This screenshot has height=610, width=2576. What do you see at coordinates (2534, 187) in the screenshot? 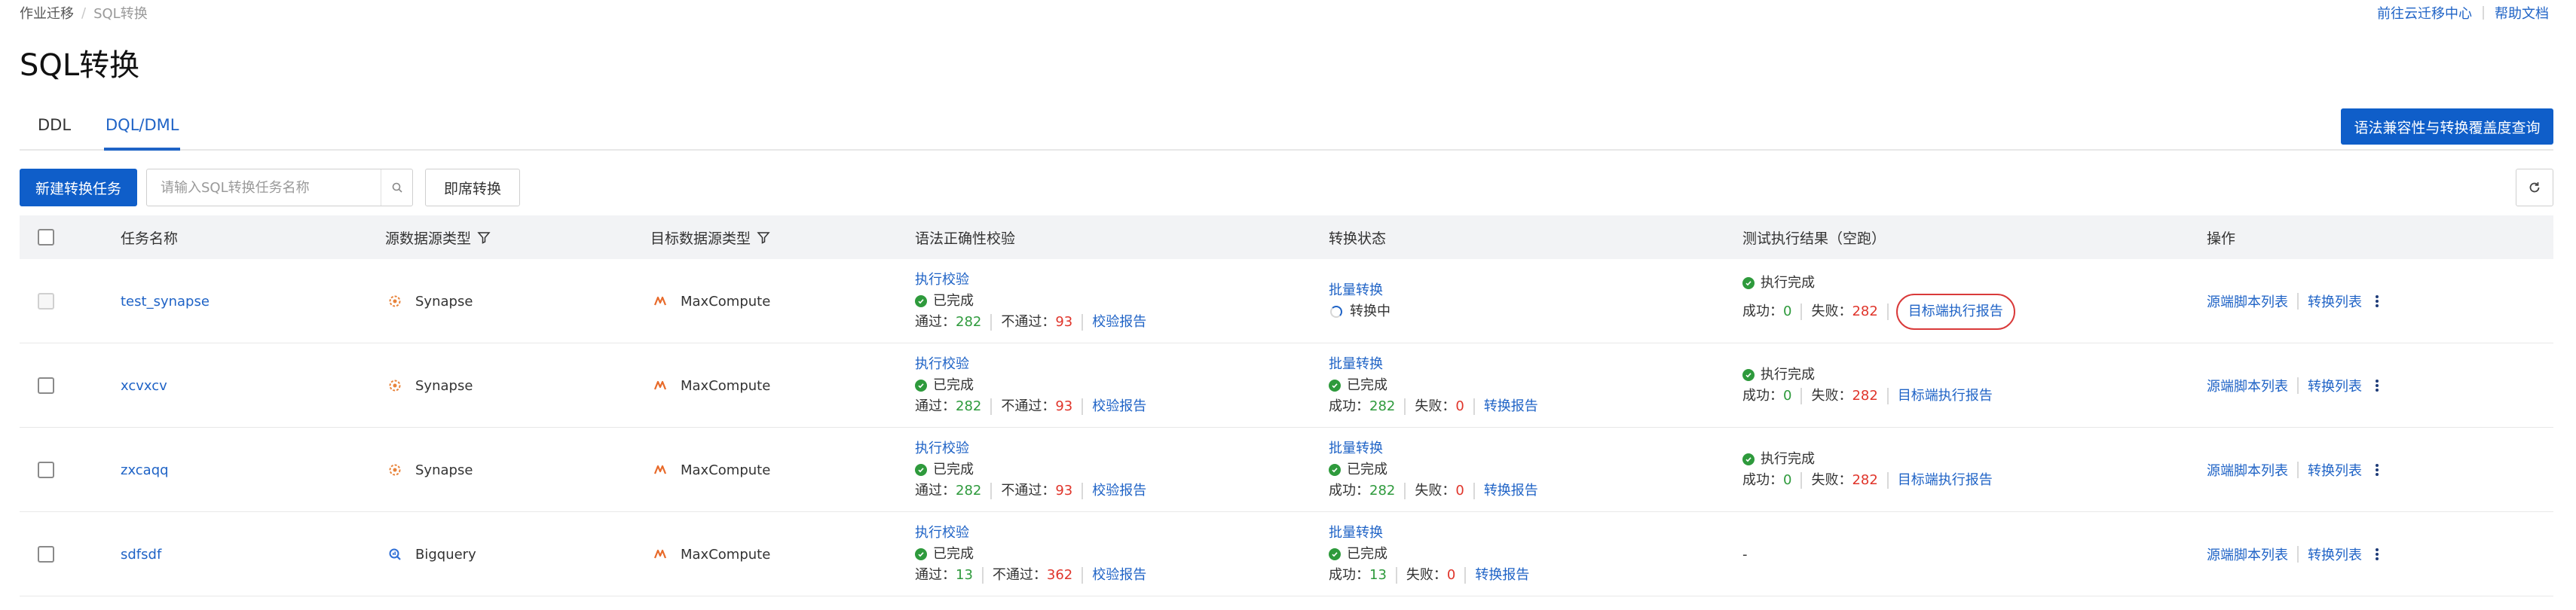
I see `refresh-button` at bounding box center [2534, 187].